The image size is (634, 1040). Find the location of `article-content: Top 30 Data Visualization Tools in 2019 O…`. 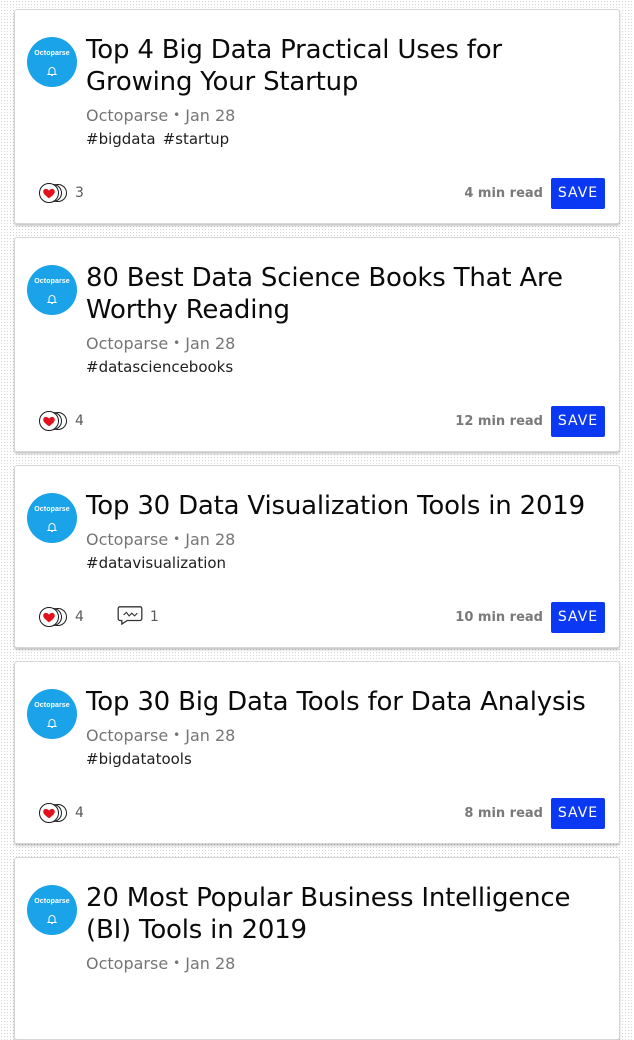

article-content: Top 30 Data Visualization Tools in 2019 O… is located at coordinates (322, 561).